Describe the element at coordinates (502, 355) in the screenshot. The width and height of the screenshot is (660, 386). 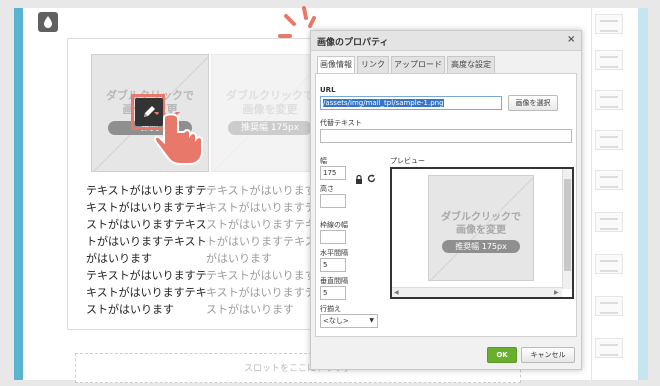
I see `ok-button: OK` at that location.